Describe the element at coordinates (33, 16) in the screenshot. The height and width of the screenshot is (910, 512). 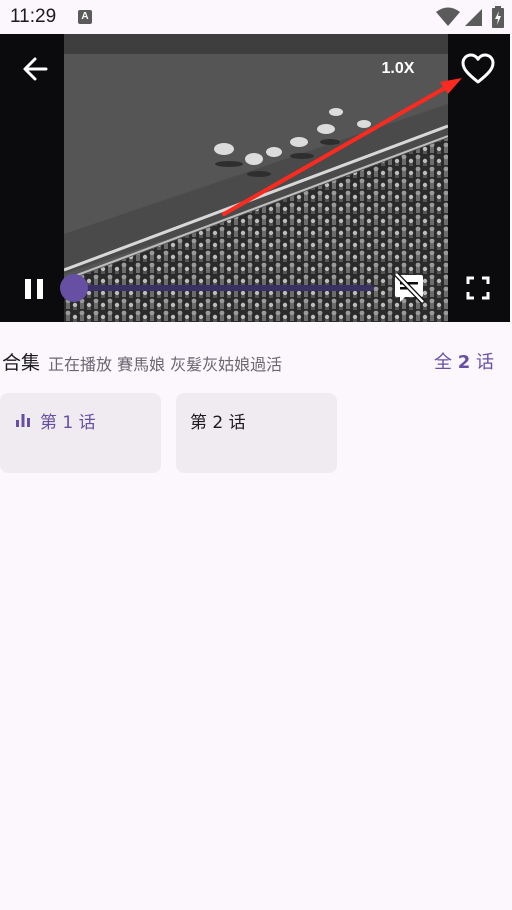
I see `status-time: 11:29` at that location.